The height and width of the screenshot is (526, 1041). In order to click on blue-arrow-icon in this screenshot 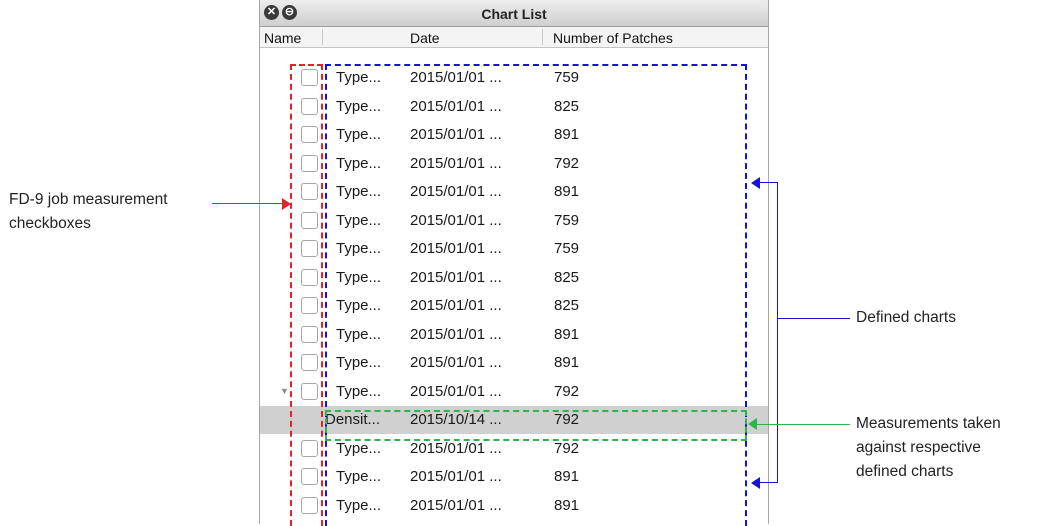, I will do `click(755, 483)`.